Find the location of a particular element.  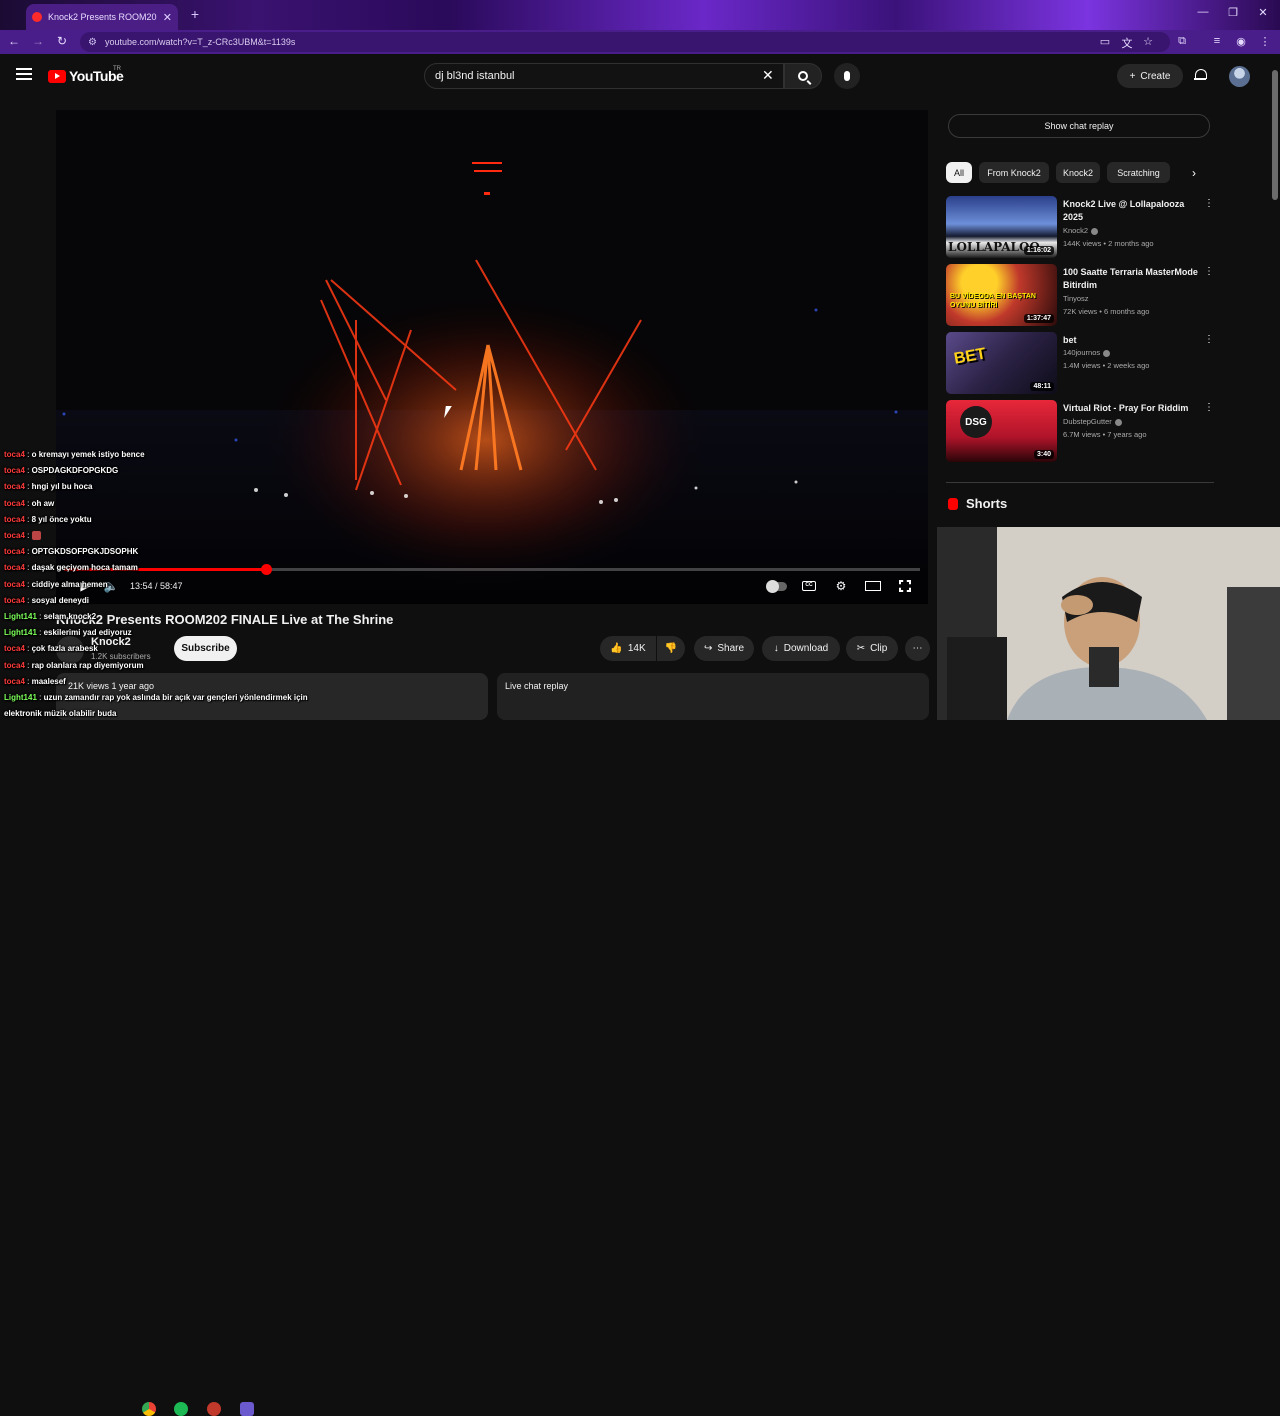

search-button is located at coordinates (803, 76).